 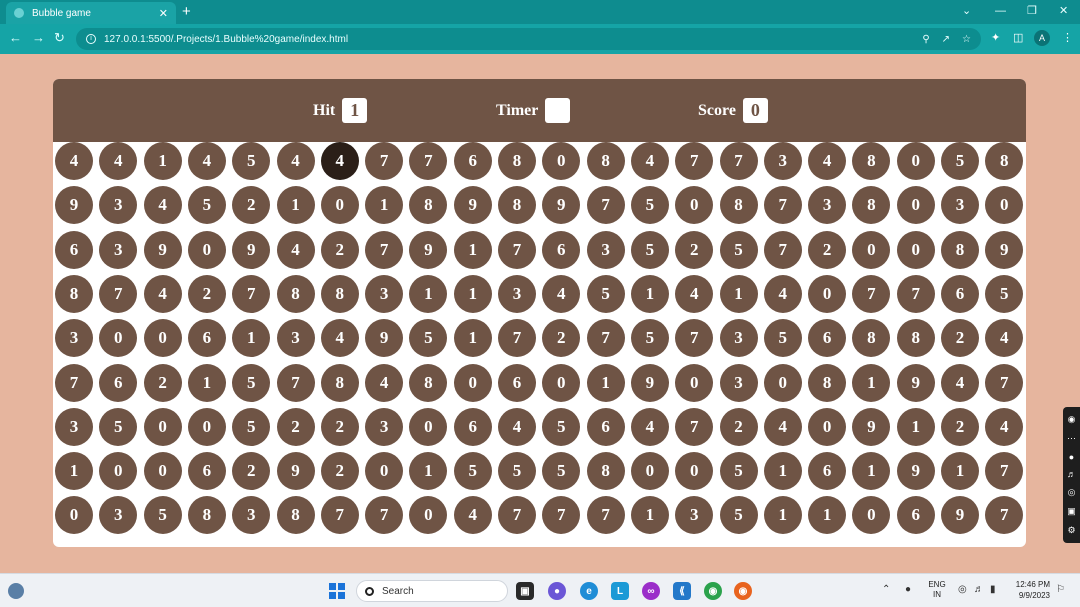 What do you see at coordinates (1071, 474) in the screenshot?
I see `speaker-icon: ♬` at bounding box center [1071, 474].